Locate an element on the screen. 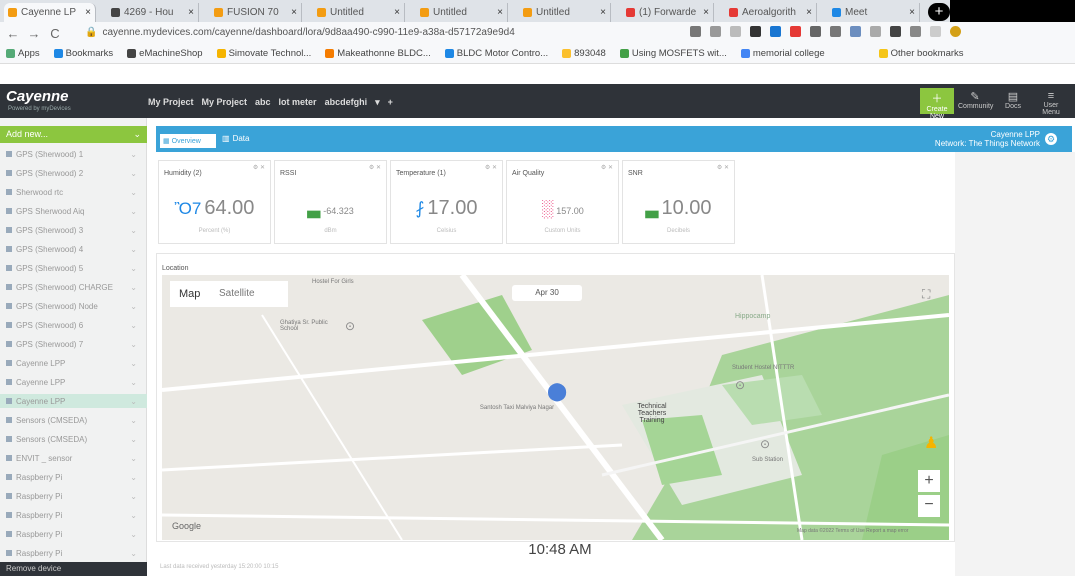  bookmark-item: eMachineShop is located at coordinates (165, 53).